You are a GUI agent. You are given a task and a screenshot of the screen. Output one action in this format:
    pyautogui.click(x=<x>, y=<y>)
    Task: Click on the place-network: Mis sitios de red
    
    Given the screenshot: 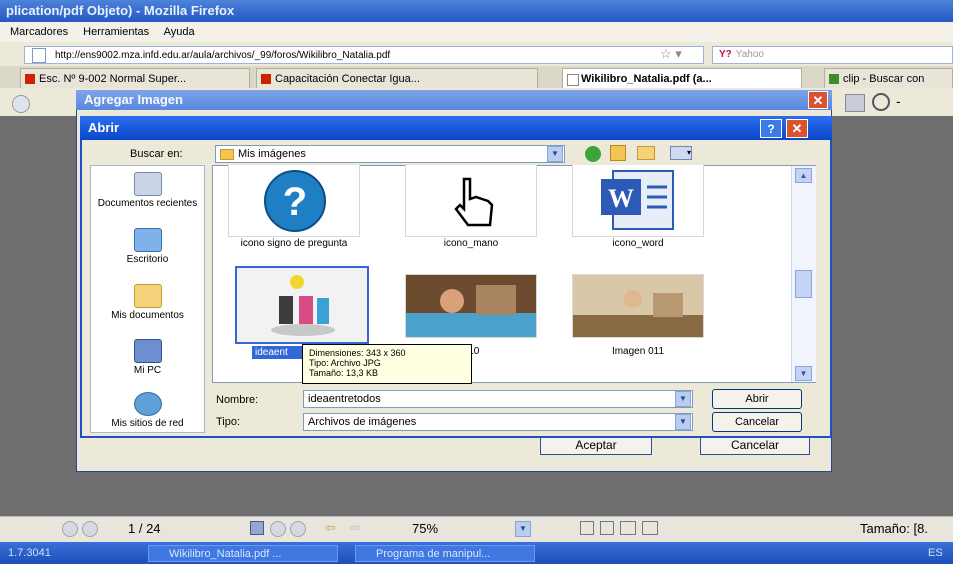 What is the action you would take?
    pyautogui.click(x=147, y=410)
    